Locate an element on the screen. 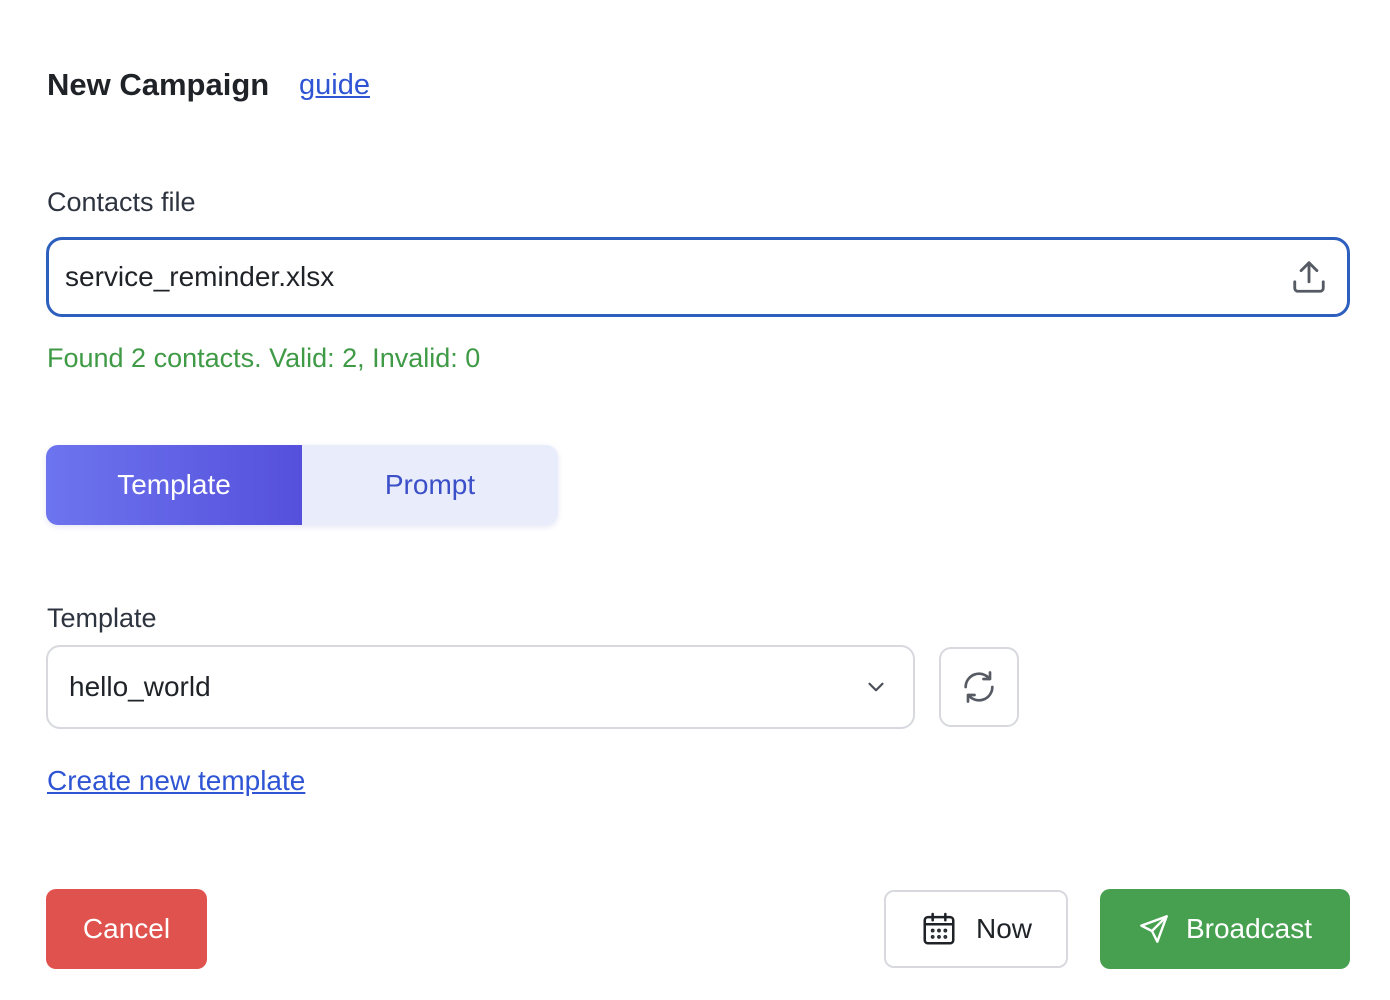  broadcast-label: Broadcast is located at coordinates (1249, 928).